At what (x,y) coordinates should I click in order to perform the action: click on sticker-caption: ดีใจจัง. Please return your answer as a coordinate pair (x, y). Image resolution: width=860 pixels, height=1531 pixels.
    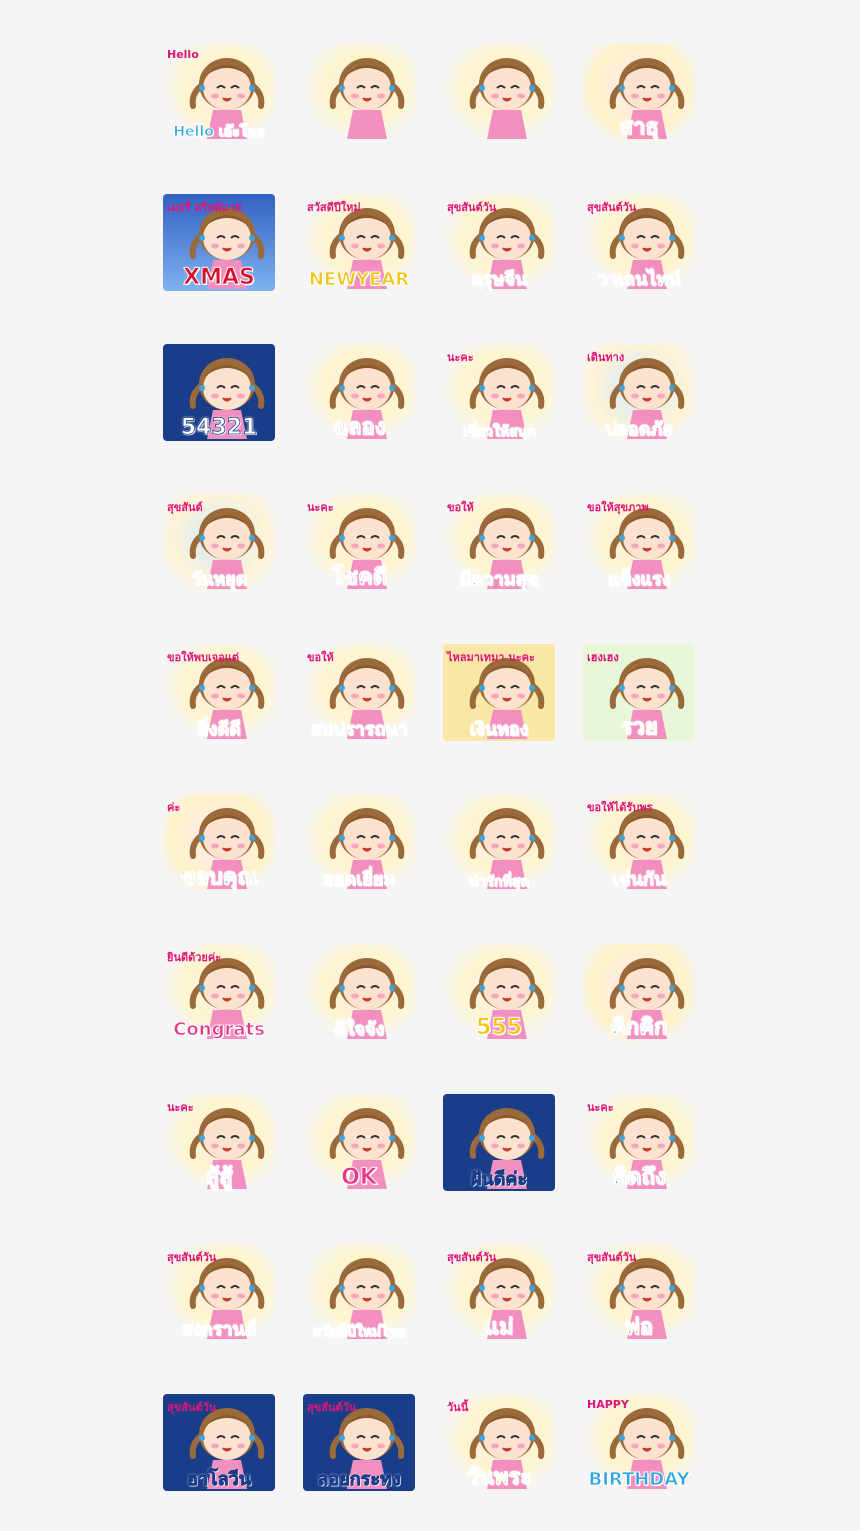
    Looking at the image, I should click on (359, 1029).